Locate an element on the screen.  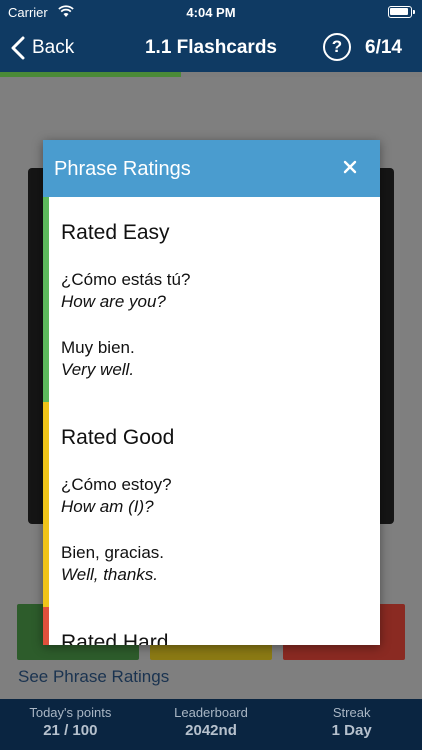
close-icon is located at coordinates (350, 167).